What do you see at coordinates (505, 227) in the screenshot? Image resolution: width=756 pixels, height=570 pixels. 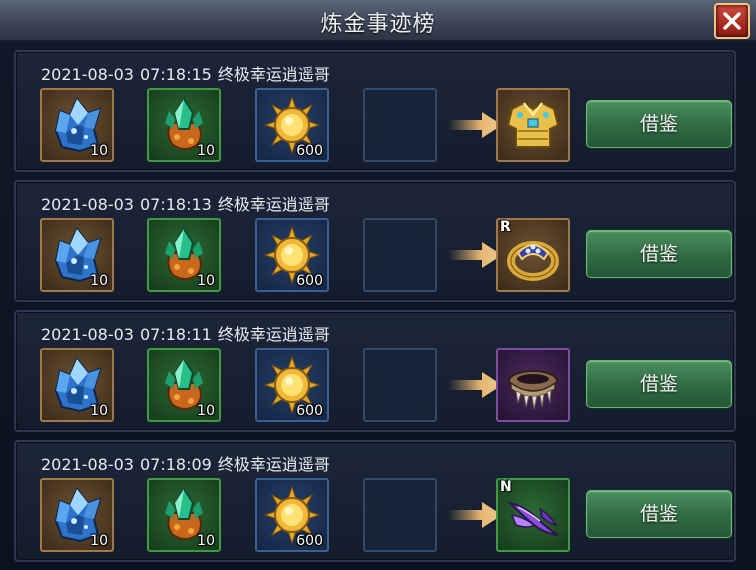 I see `rarity-badge: R` at bounding box center [505, 227].